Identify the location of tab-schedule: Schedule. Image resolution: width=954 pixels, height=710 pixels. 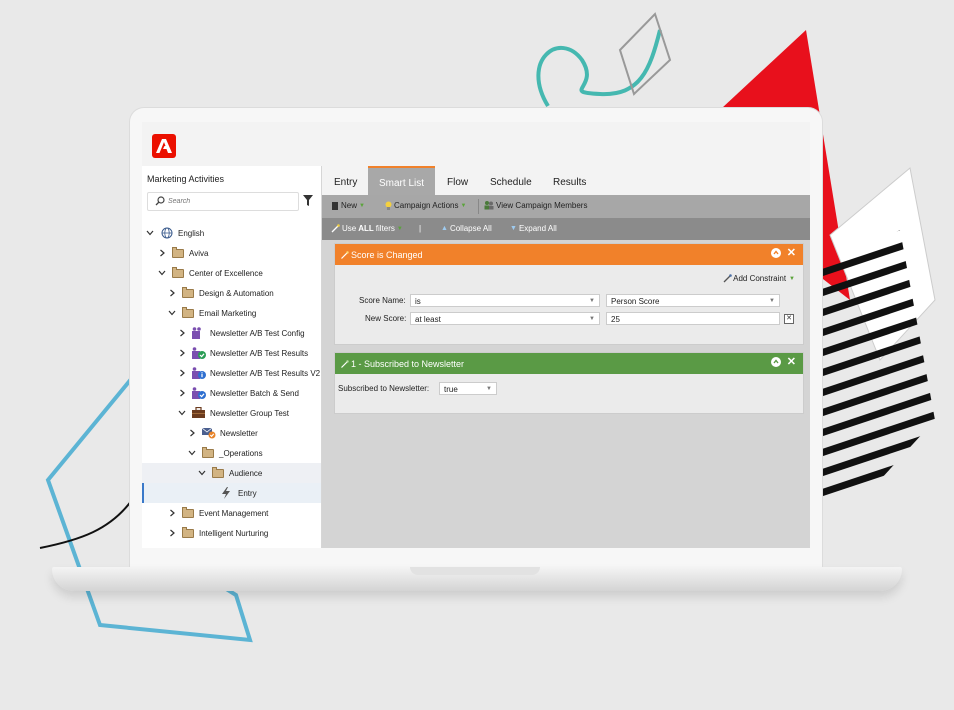
(511, 180).